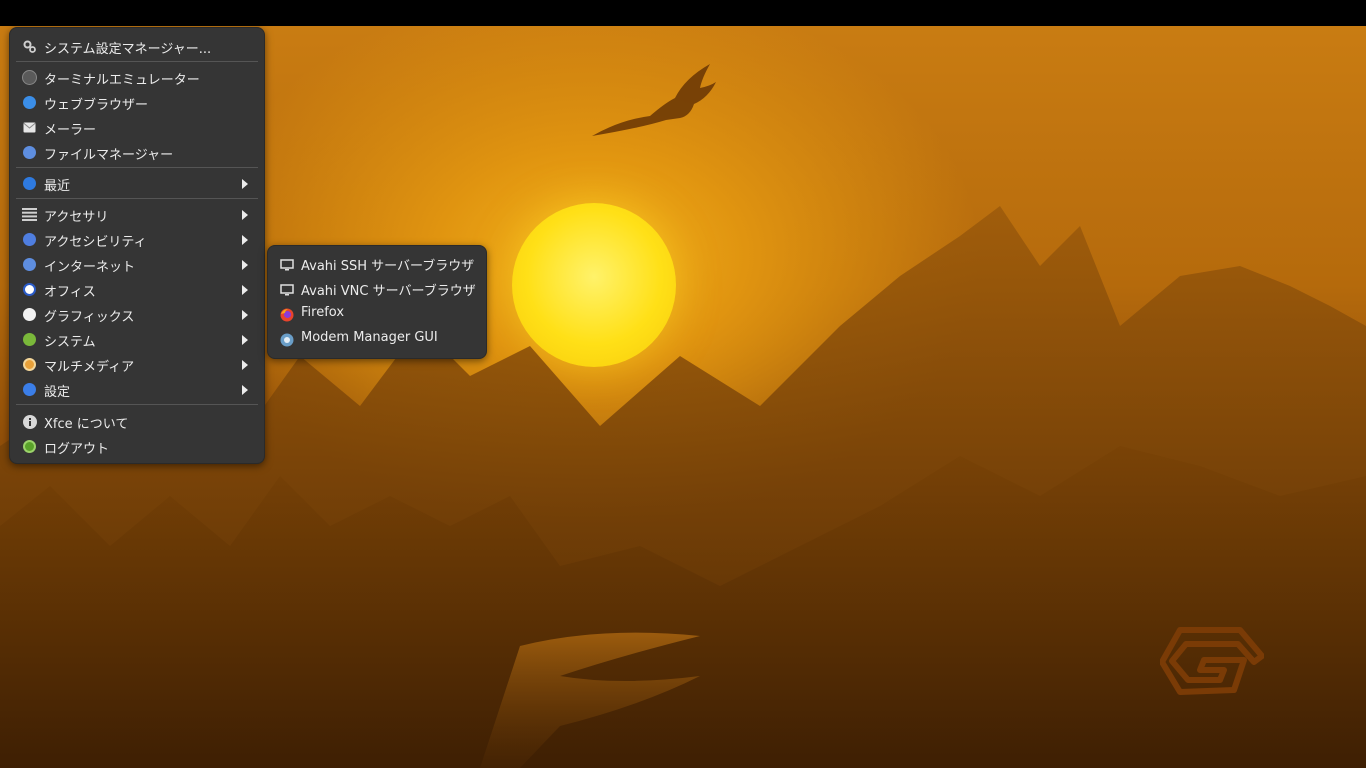 Image resolution: width=1366 pixels, height=768 pixels. I want to click on distro-logo, so click(1212, 661).